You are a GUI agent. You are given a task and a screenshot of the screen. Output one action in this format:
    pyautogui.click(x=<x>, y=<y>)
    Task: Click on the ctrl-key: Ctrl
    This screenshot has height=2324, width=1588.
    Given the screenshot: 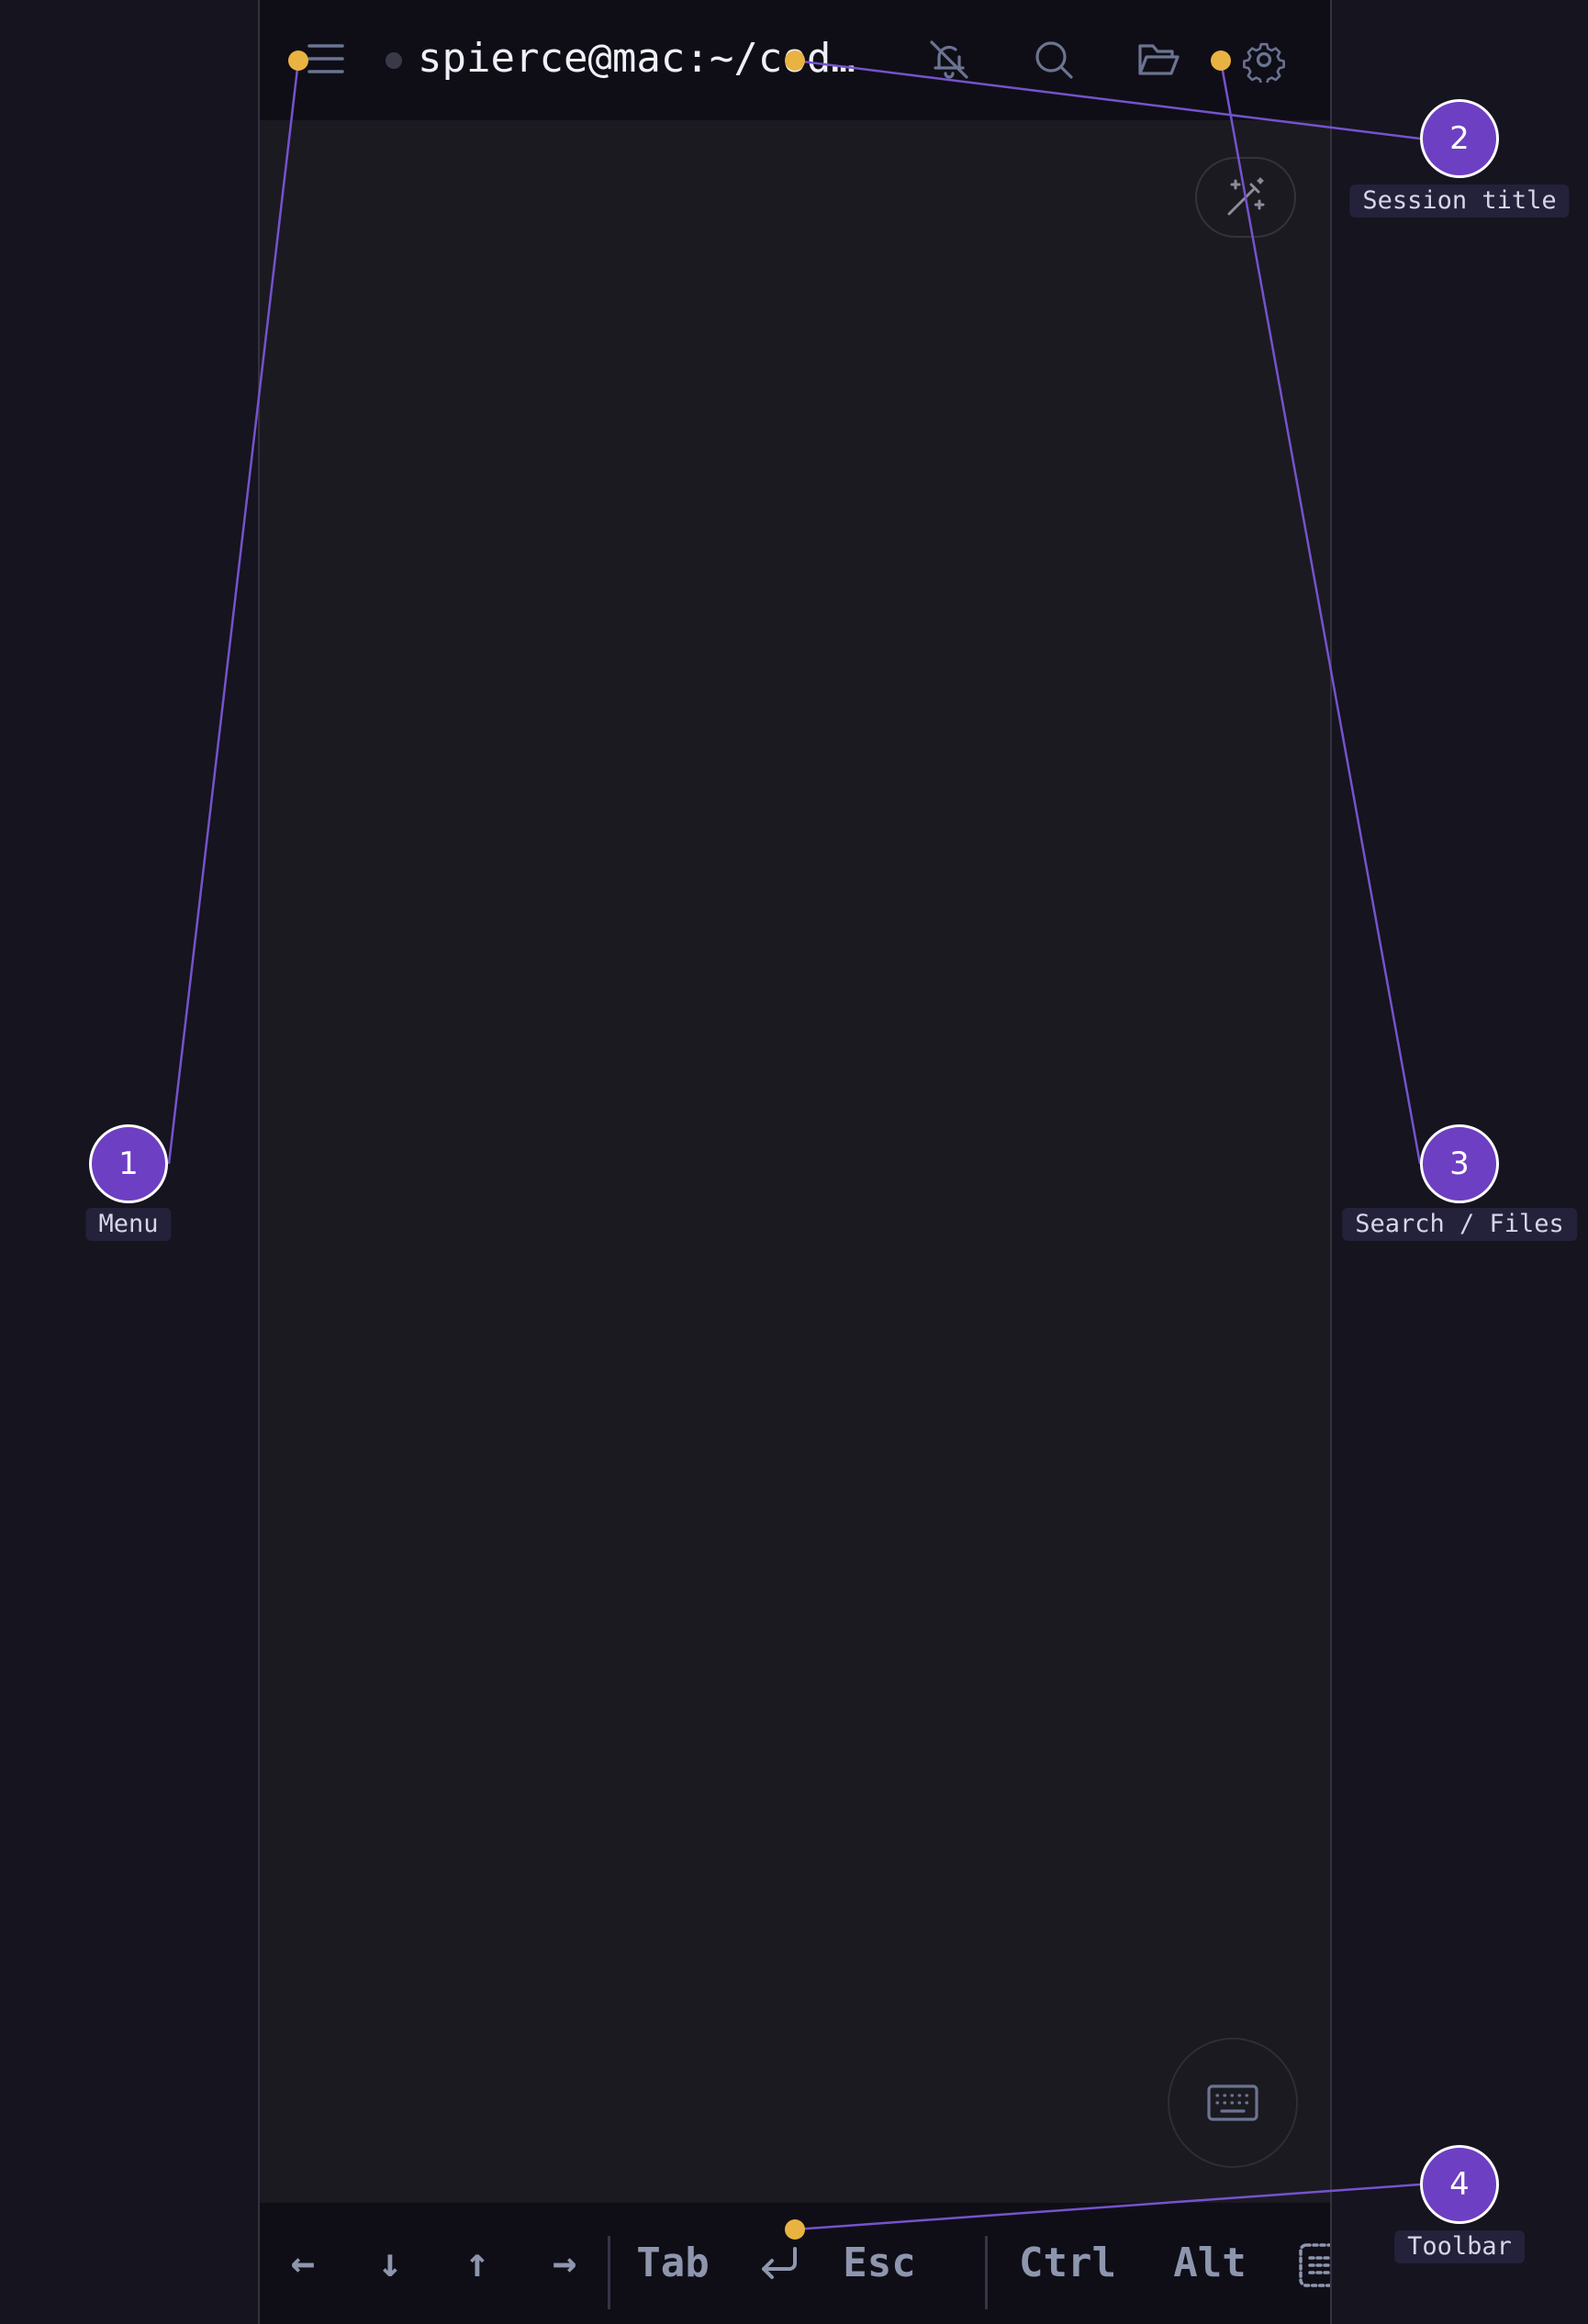 What is the action you would take?
    pyautogui.click(x=1067, y=2263)
    